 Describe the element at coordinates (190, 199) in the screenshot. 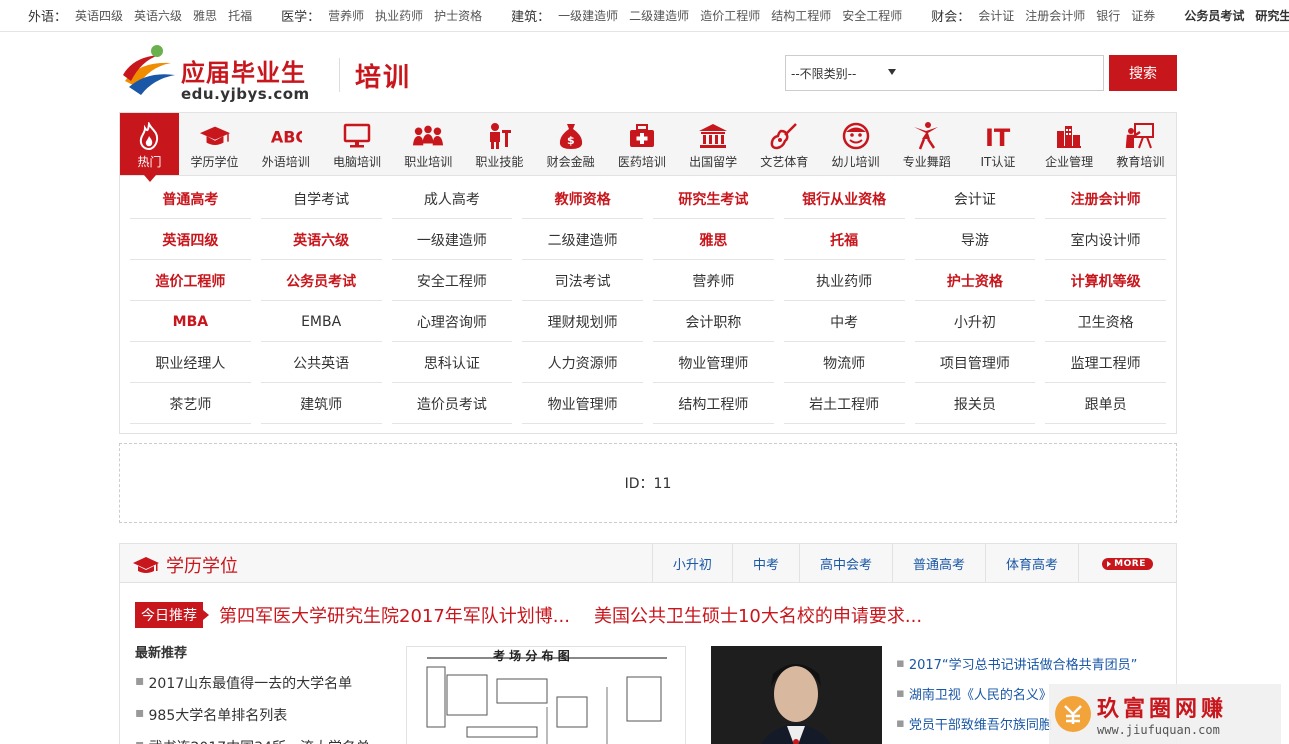

I see `hot-grid-link: 普通高考` at that location.